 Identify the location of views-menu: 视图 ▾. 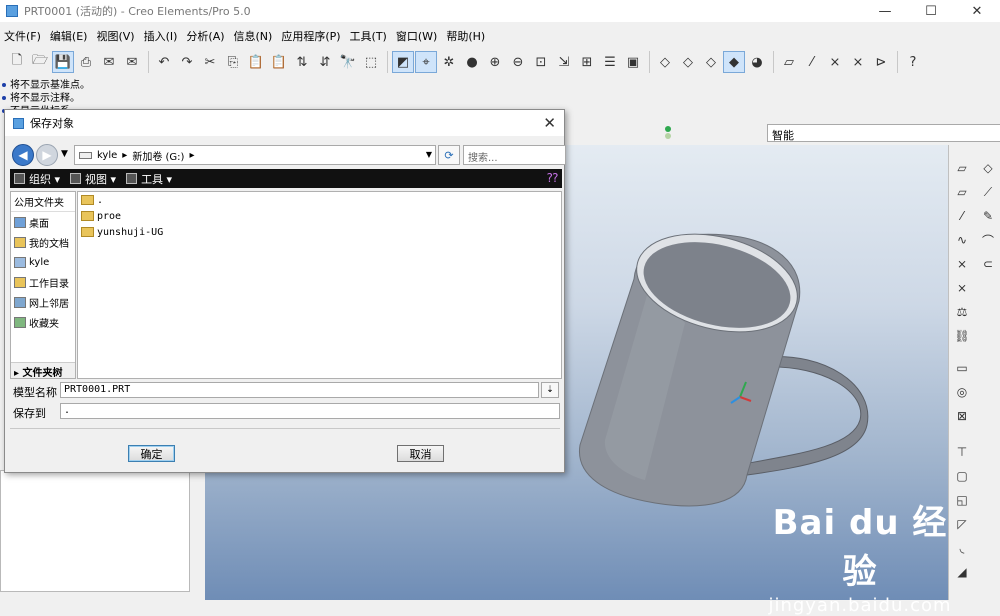
(93, 179).